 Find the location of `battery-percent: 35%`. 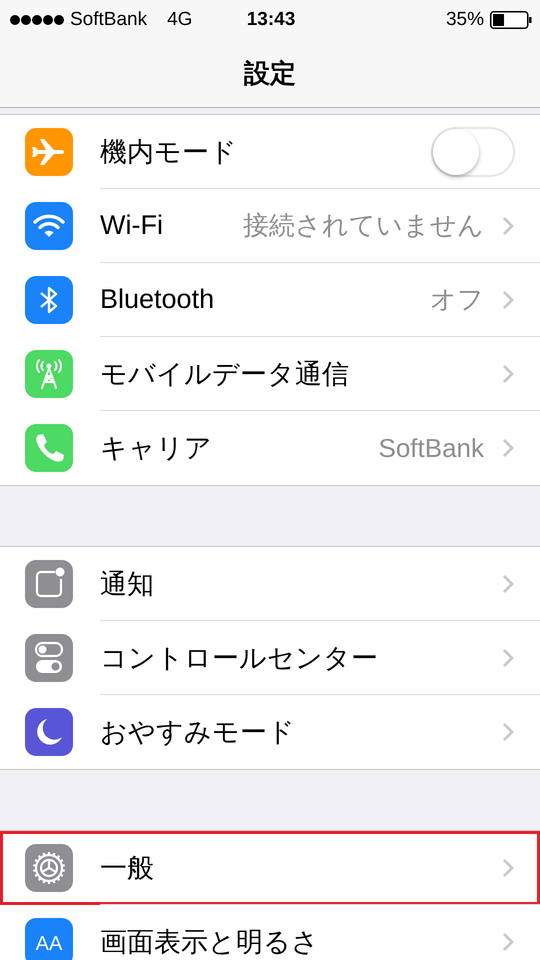

battery-percent: 35% is located at coordinates (465, 20).